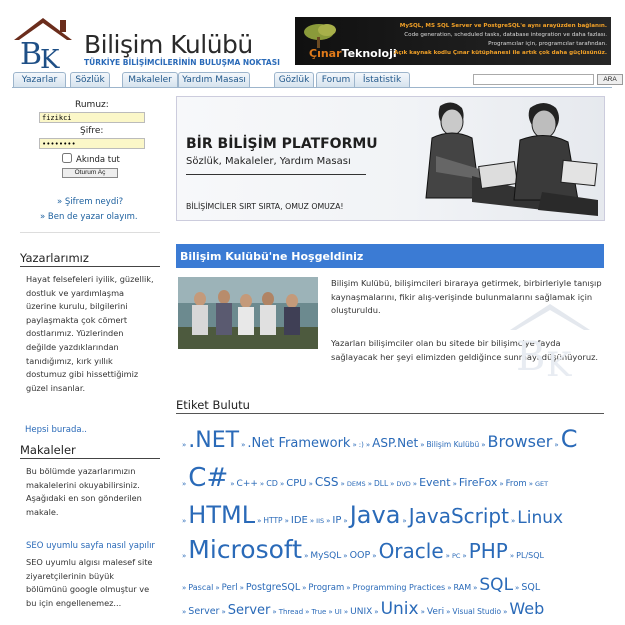 Image resolution: width=625 pixels, height=625 pixels. Describe the element at coordinates (312, 87) in the screenshot. I see `nav-divider` at that location.